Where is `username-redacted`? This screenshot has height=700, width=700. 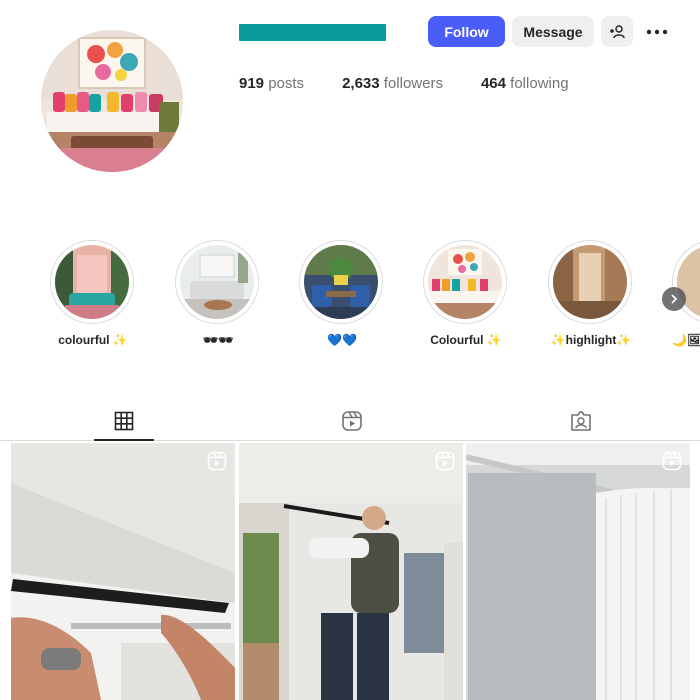
username-redacted is located at coordinates (312, 32).